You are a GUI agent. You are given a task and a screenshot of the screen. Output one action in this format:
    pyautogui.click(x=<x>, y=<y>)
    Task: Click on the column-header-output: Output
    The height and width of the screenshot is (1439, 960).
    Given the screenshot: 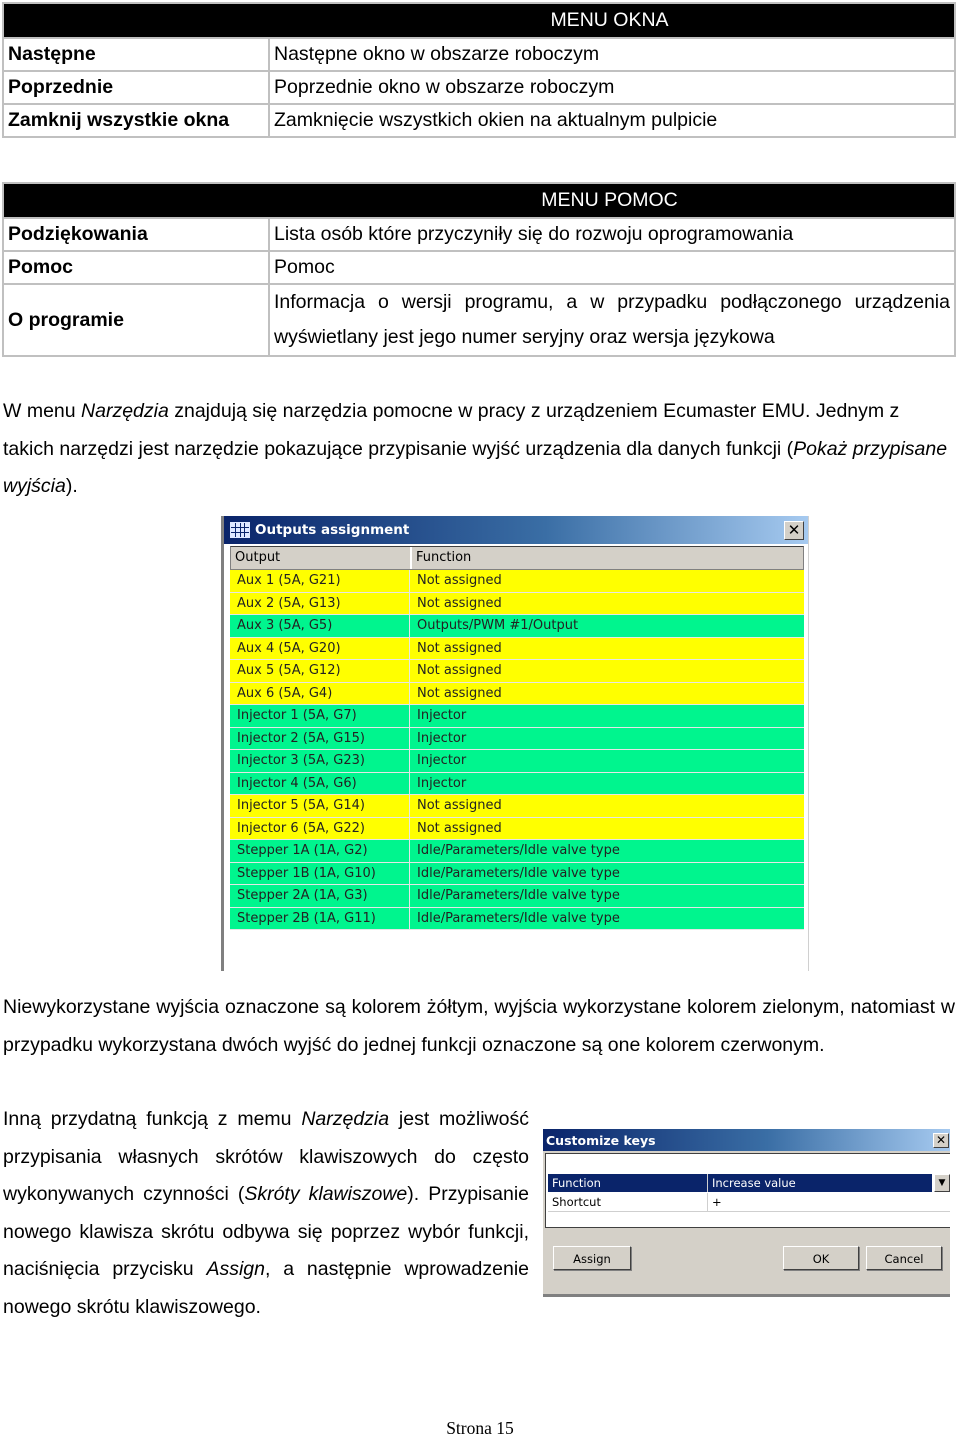 What is the action you would take?
    pyautogui.click(x=321, y=558)
    